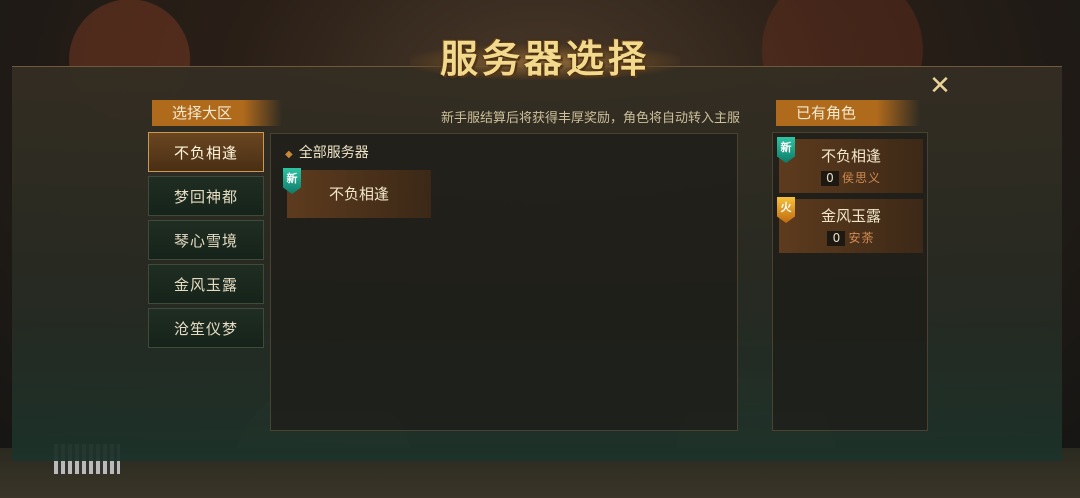 The image size is (1080, 498). What do you see at coordinates (850, 156) in the screenshot?
I see `character-server: 不负相逢` at bounding box center [850, 156].